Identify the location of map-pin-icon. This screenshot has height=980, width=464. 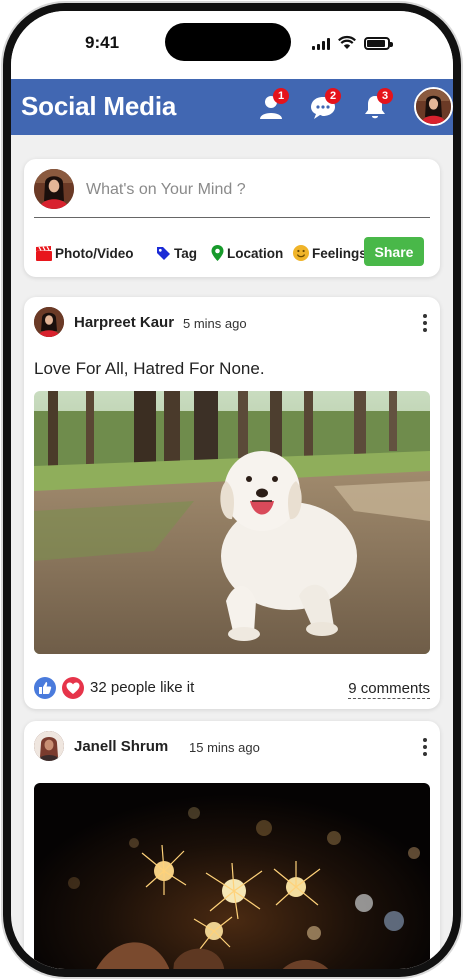
(217, 253).